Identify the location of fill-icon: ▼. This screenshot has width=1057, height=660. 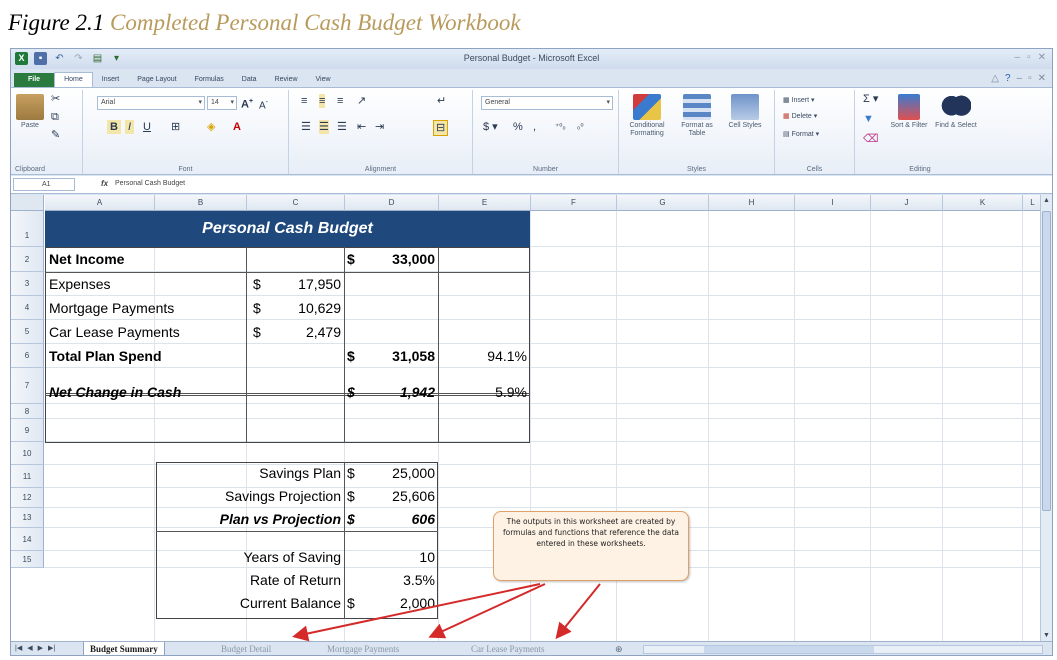
(868, 119).